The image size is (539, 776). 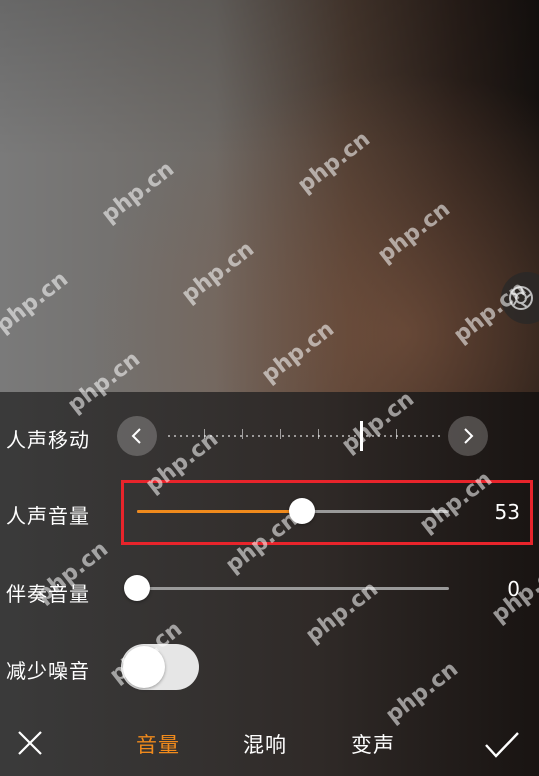 What do you see at coordinates (48, 594) in the screenshot?
I see `accompaniment-volume-label: 伴奏音量` at bounding box center [48, 594].